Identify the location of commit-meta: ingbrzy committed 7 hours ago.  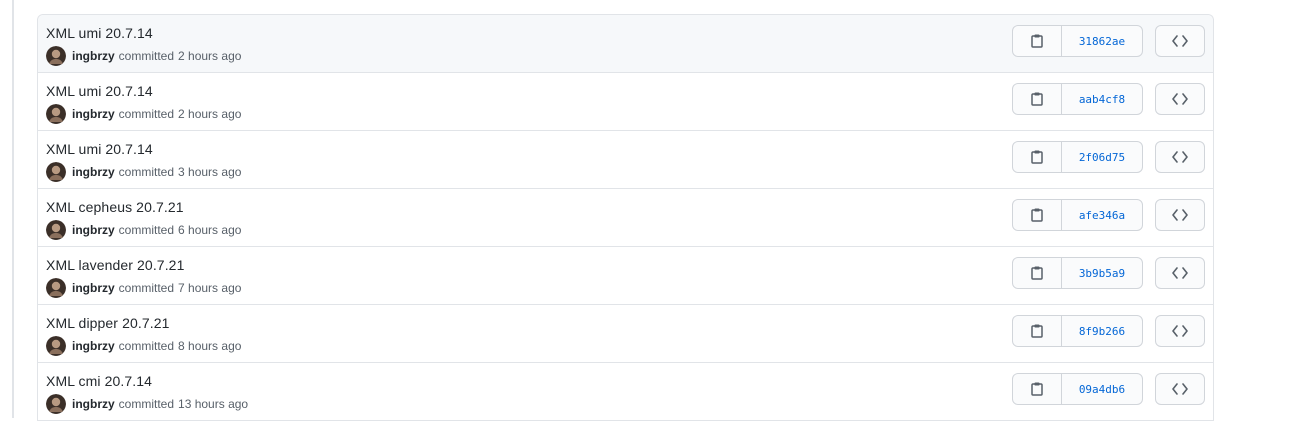
(143, 288).